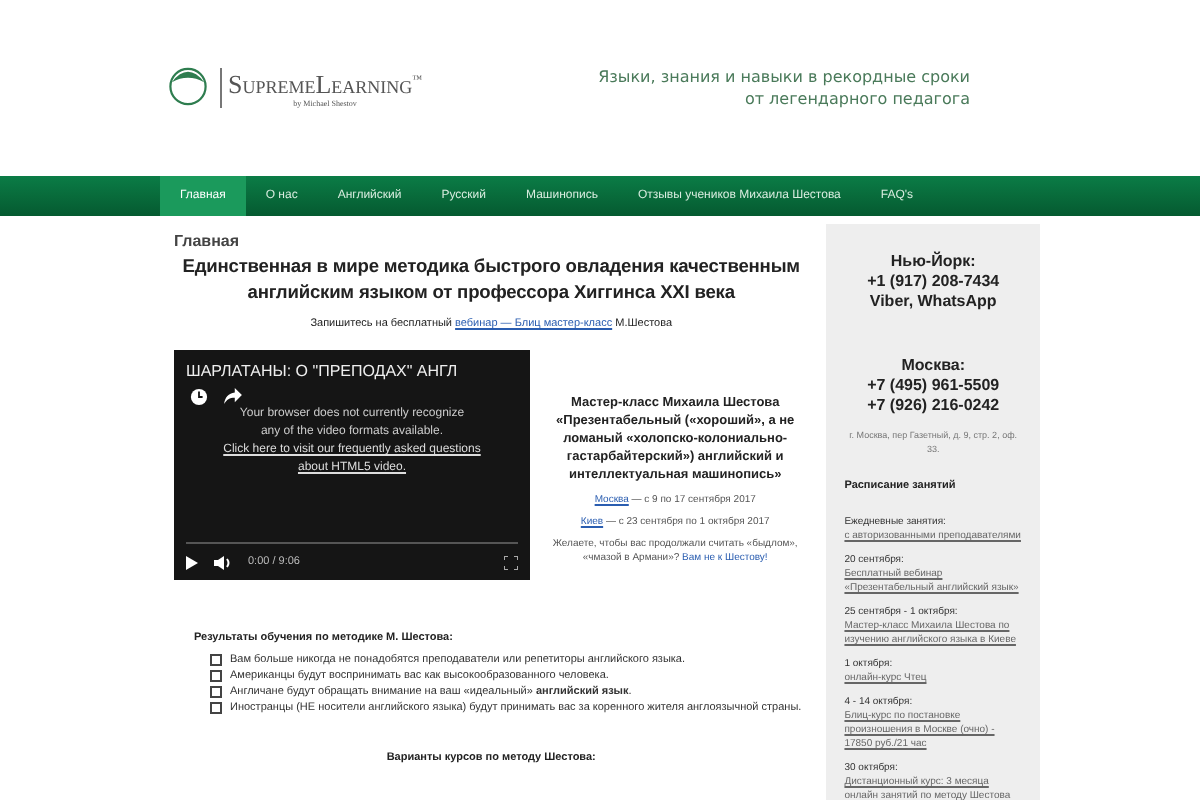  What do you see at coordinates (321, 370) in the screenshot?
I see `video-title: ШАРЛАТАНЫ: О "ПРЕПОДАХ" АНГЛ` at bounding box center [321, 370].